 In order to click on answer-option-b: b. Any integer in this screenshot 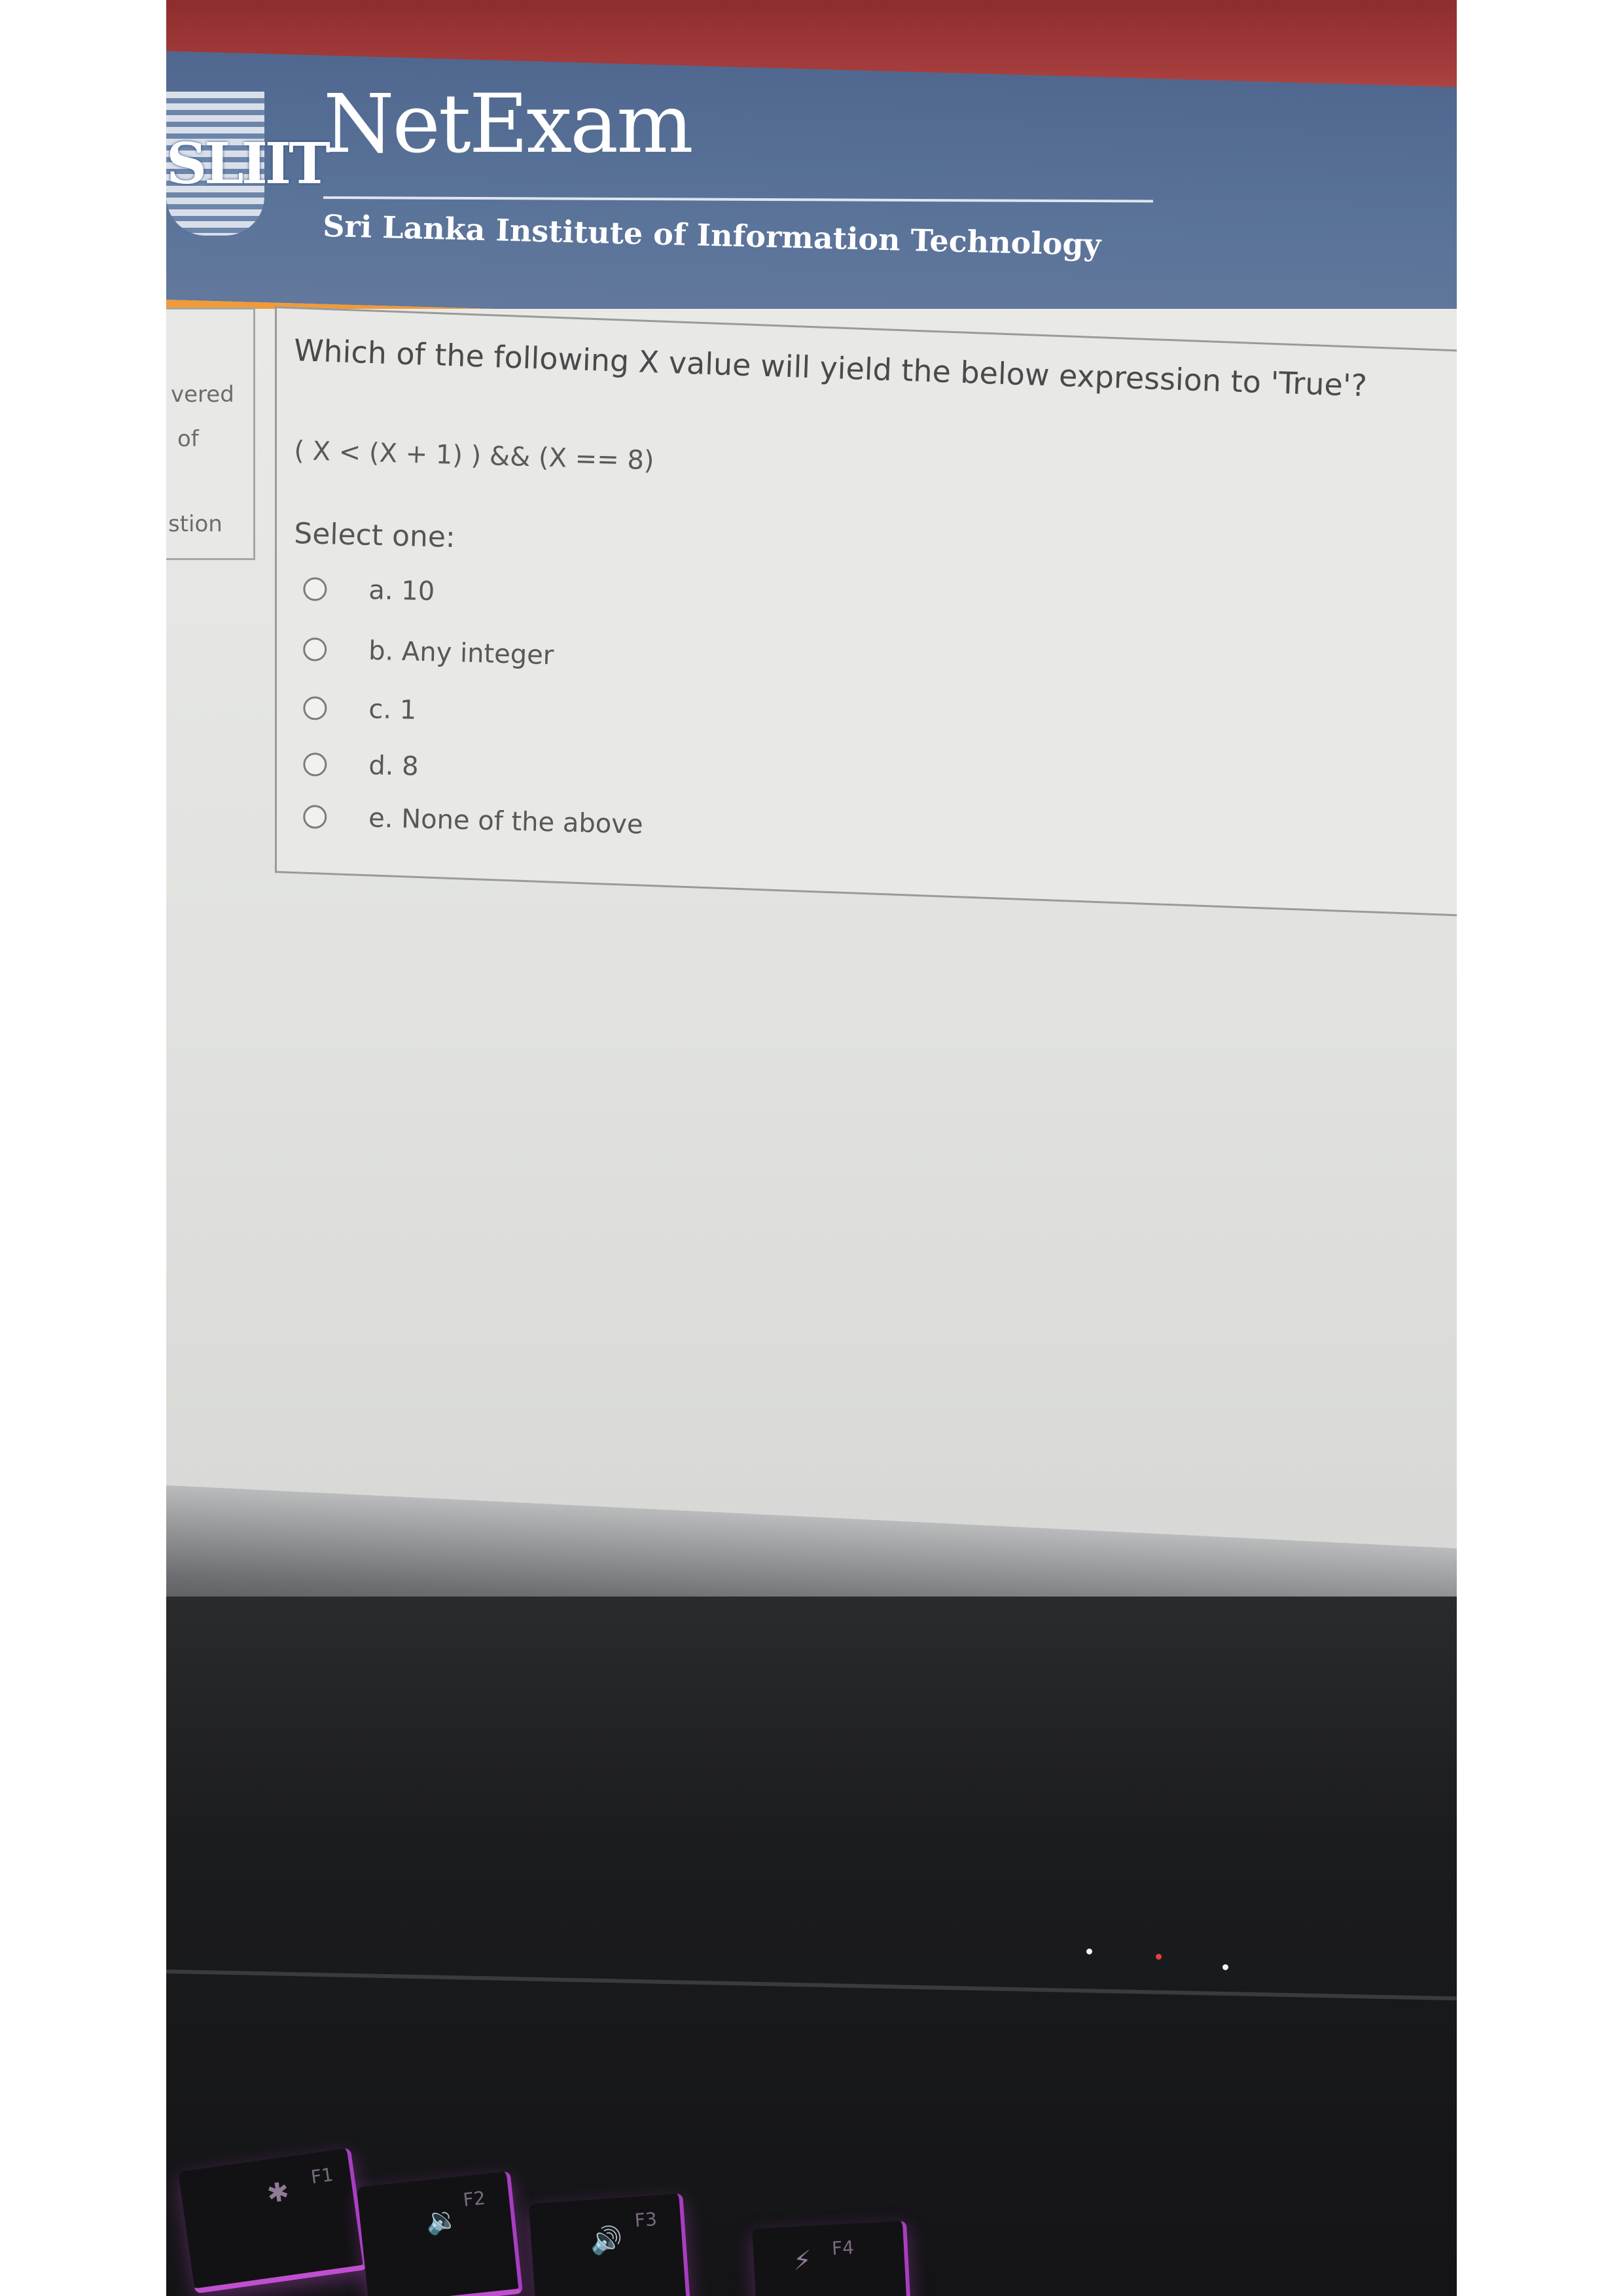, I will do `click(428, 652)`.